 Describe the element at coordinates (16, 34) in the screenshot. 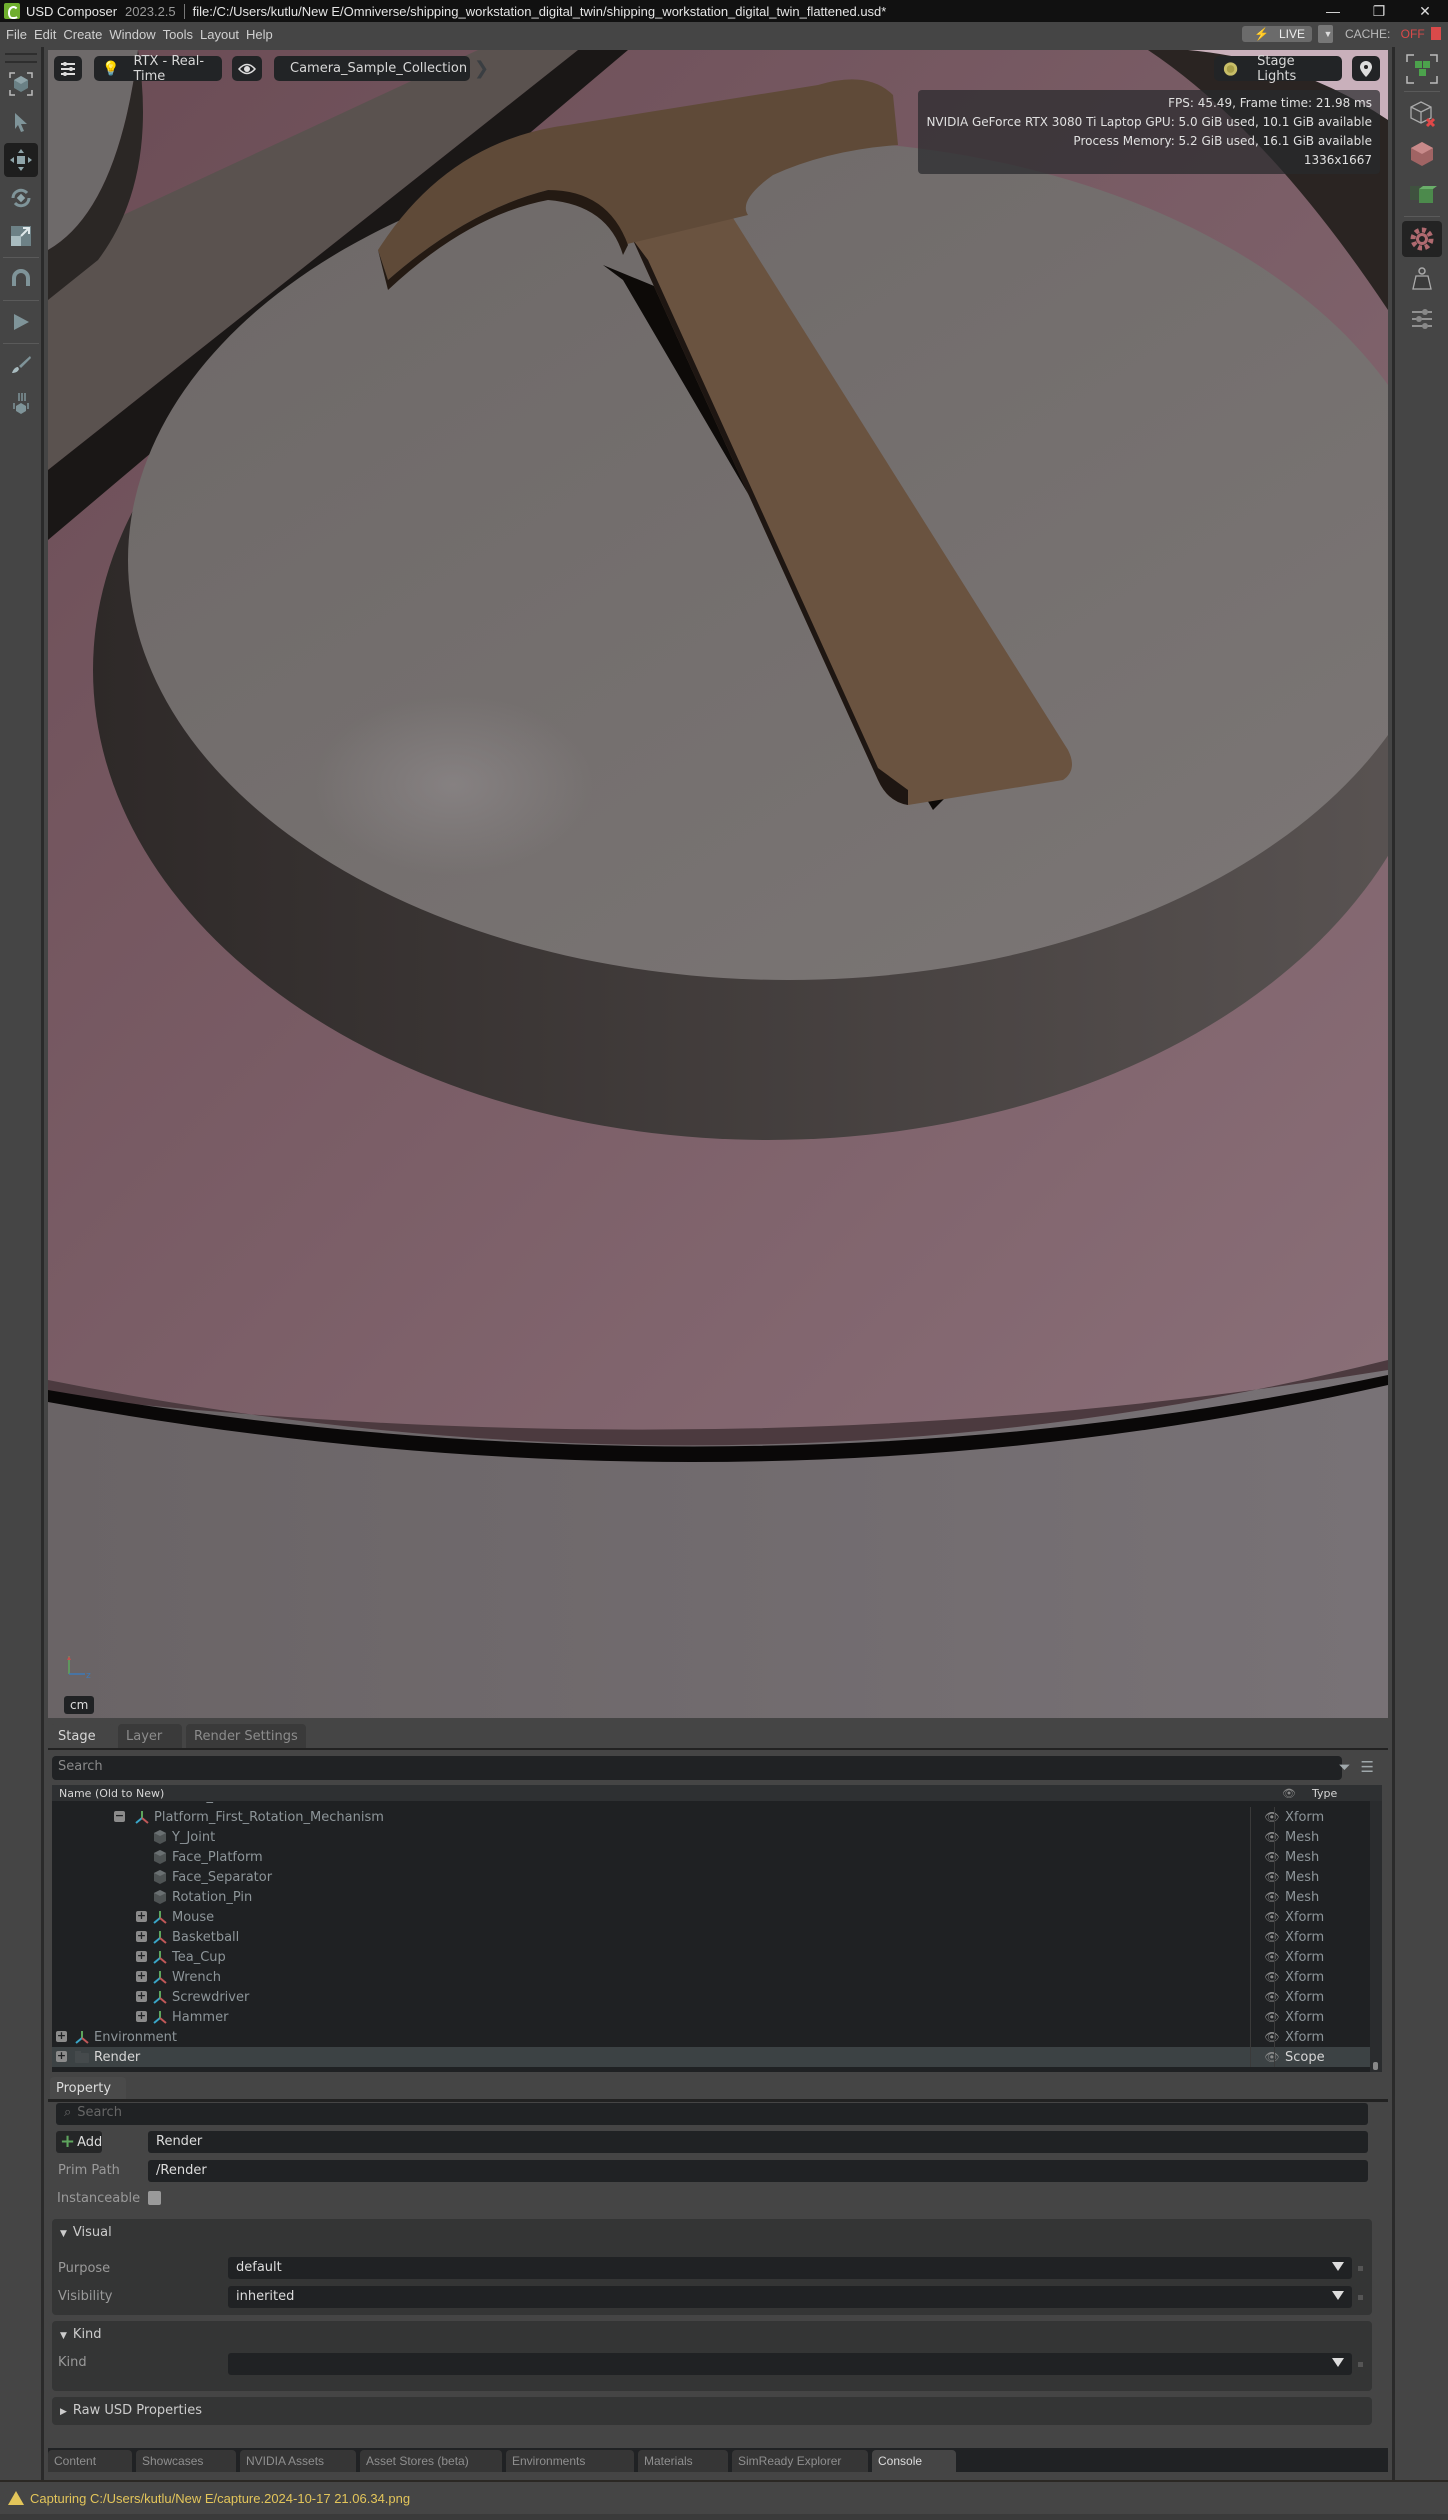

I see `menu-file: File` at that location.